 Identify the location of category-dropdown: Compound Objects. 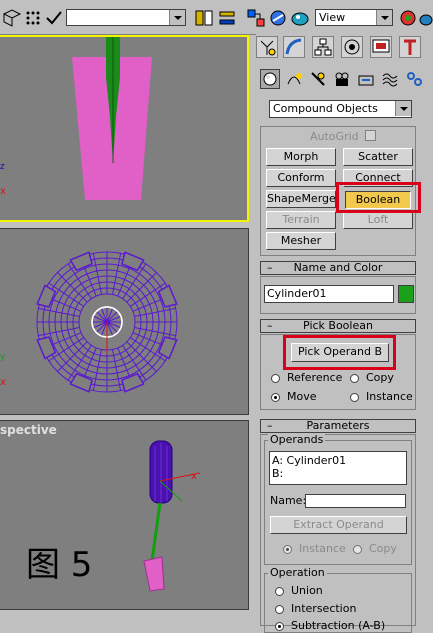
(340, 109).